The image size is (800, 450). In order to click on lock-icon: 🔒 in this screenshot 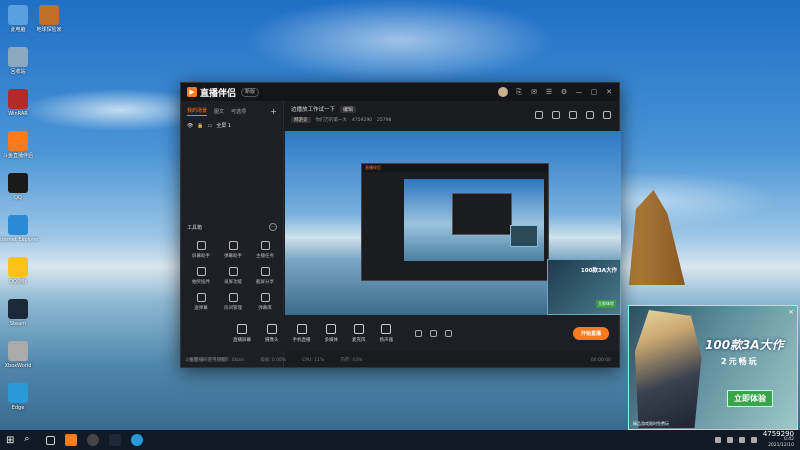, I will do `click(200, 126)`.